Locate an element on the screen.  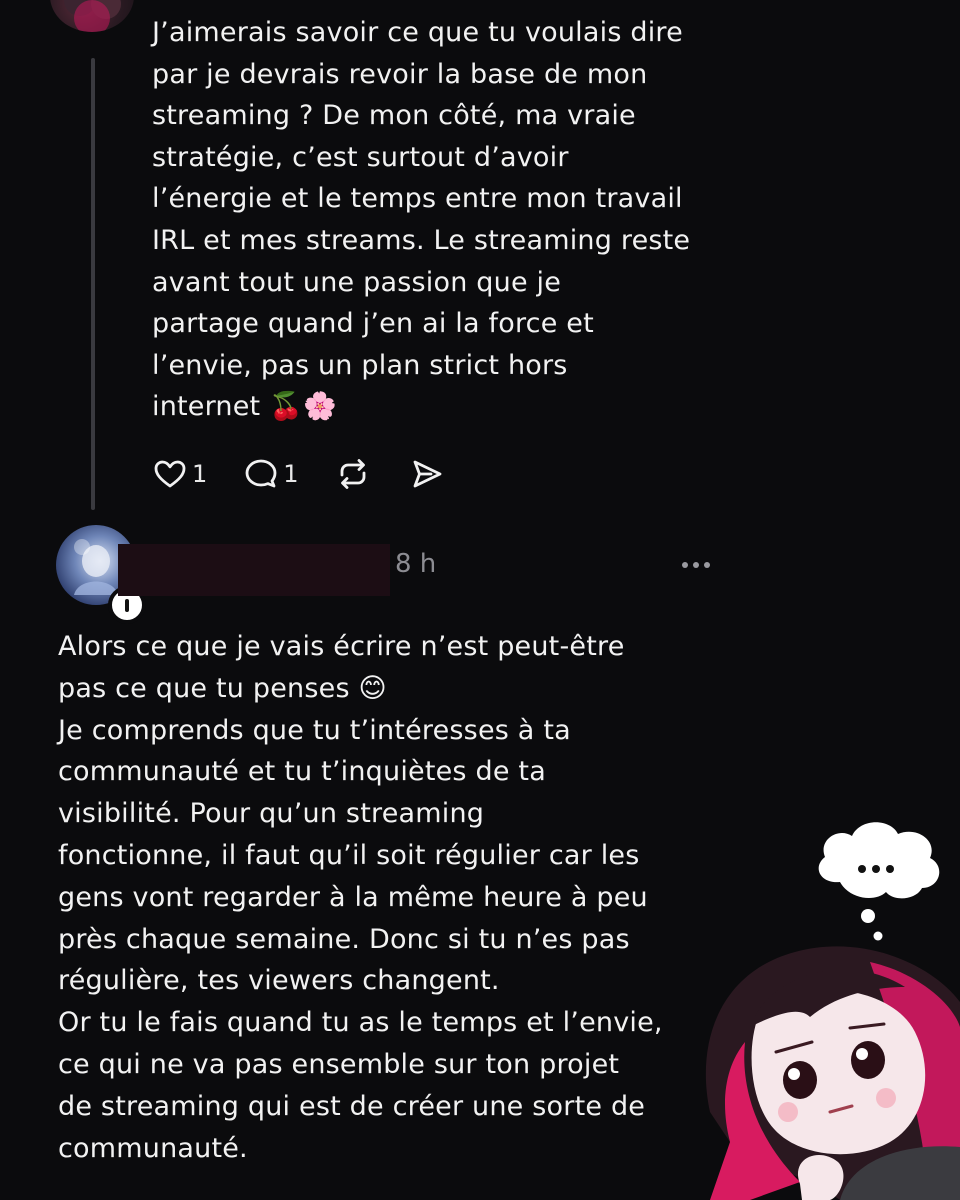
thread-connector-line is located at coordinates (93, 284).